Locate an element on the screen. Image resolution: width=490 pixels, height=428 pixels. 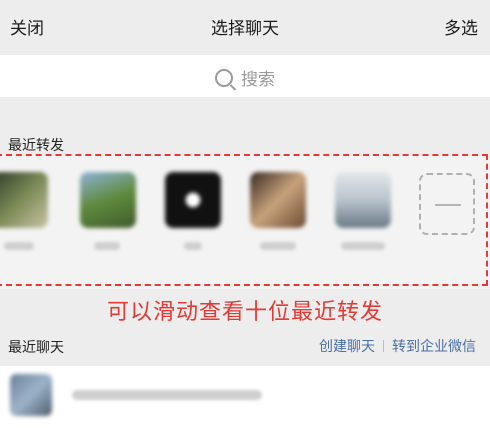
chat-list-item is located at coordinates (245, 397).